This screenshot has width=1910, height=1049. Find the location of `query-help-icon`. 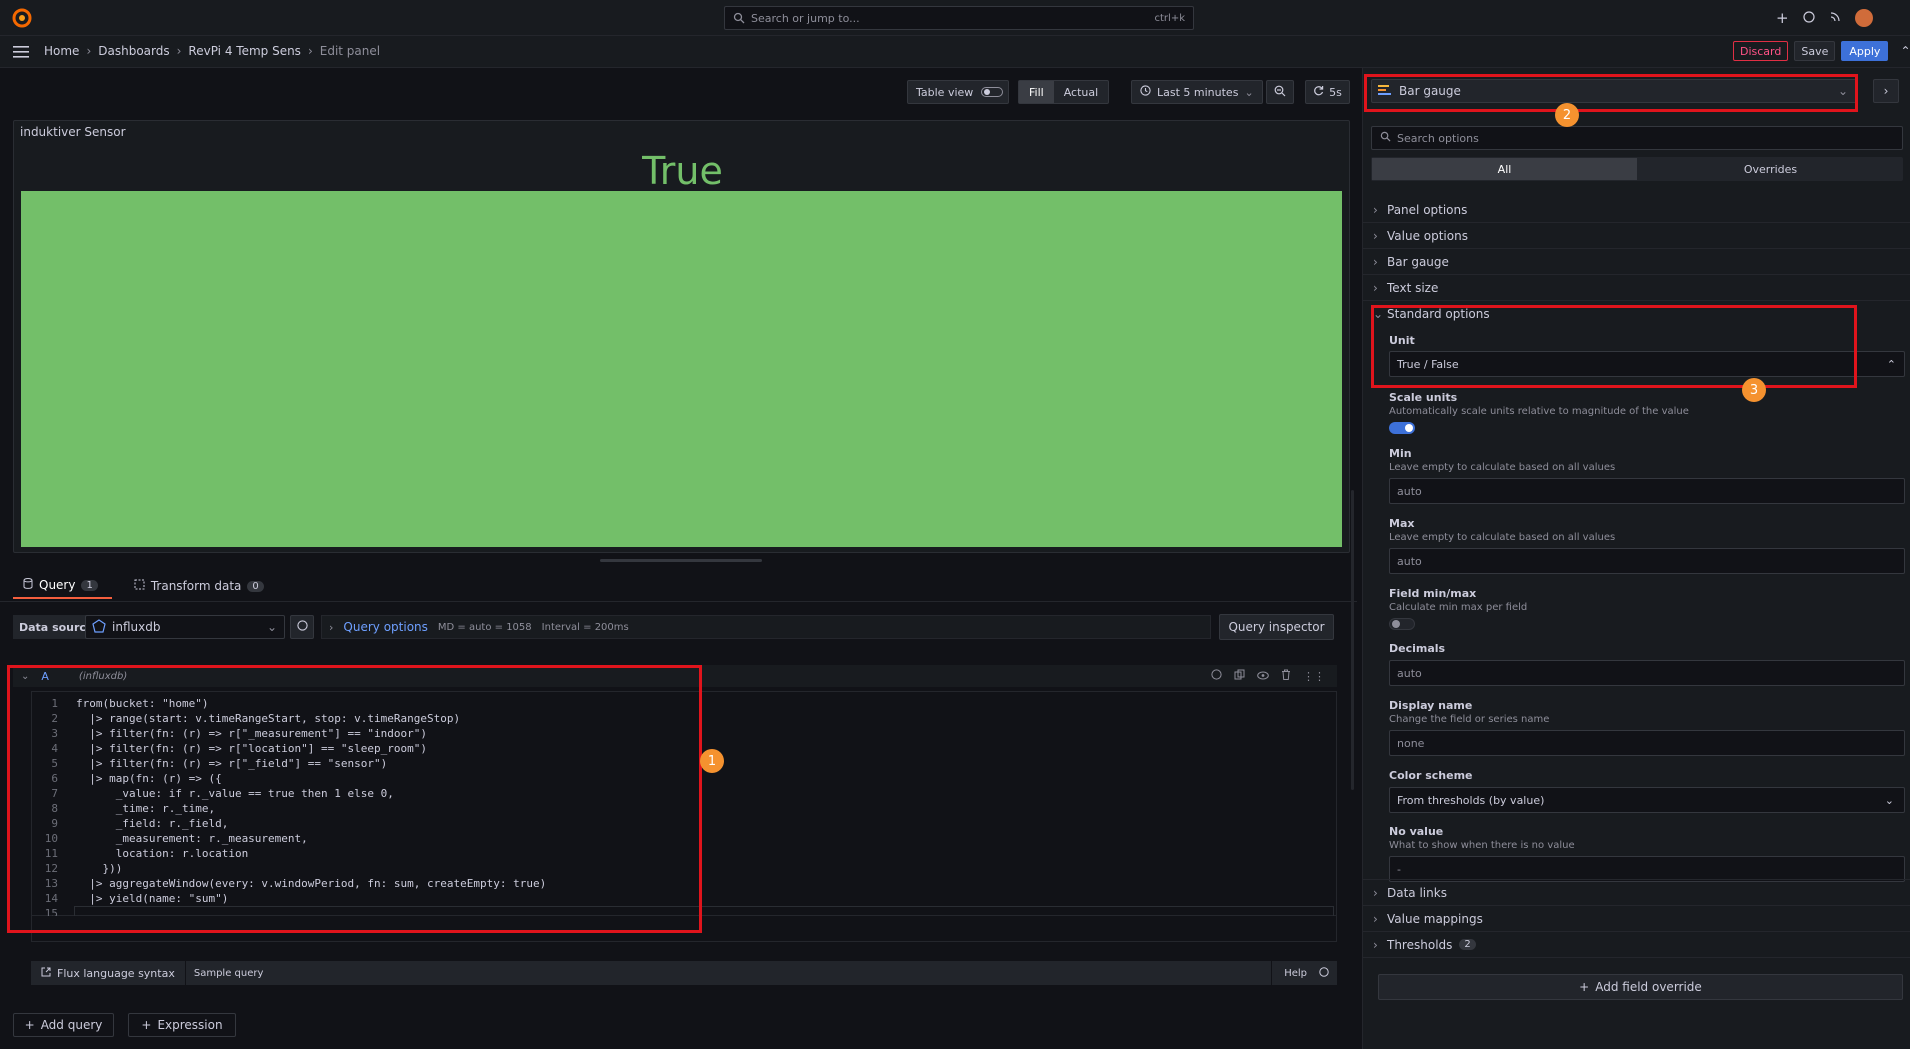

query-help-icon is located at coordinates (1216, 676).